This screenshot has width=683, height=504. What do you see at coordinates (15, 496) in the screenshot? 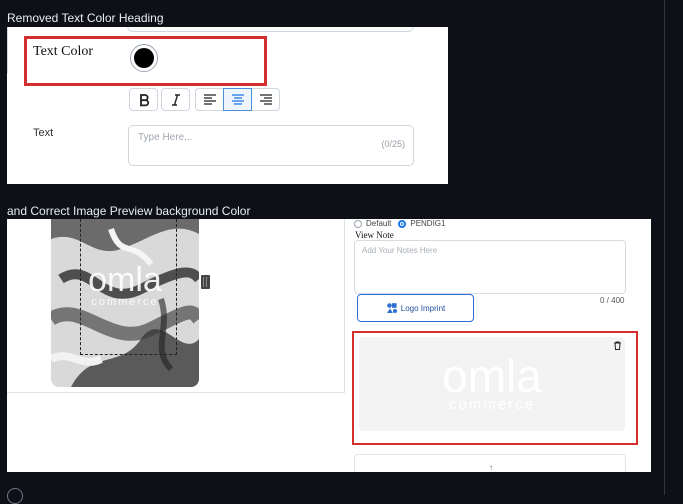
I see `status-circle-icon` at bounding box center [15, 496].